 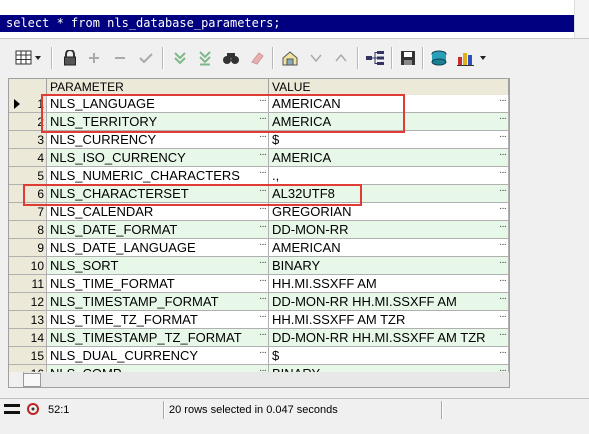 What do you see at coordinates (158, 356) in the screenshot?
I see `parameter-cell: NLS_DUAL_CURRENCY ···` at bounding box center [158, 356].